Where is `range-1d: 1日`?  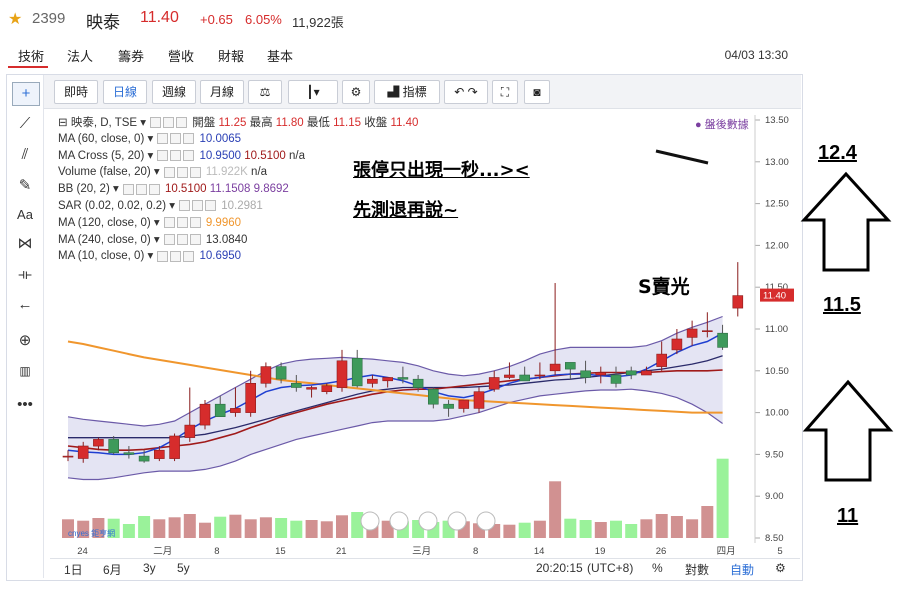
range-1d: 1日 is located at coordinates (73, 569).